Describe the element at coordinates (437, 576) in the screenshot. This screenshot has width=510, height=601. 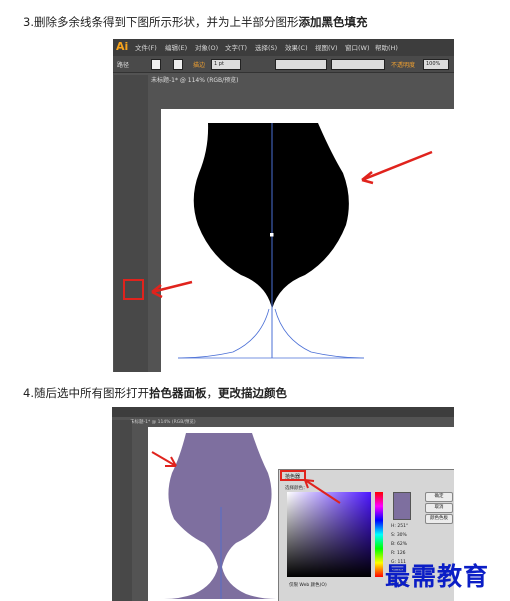
I see `watermark-logo: 最需教育` at that location.